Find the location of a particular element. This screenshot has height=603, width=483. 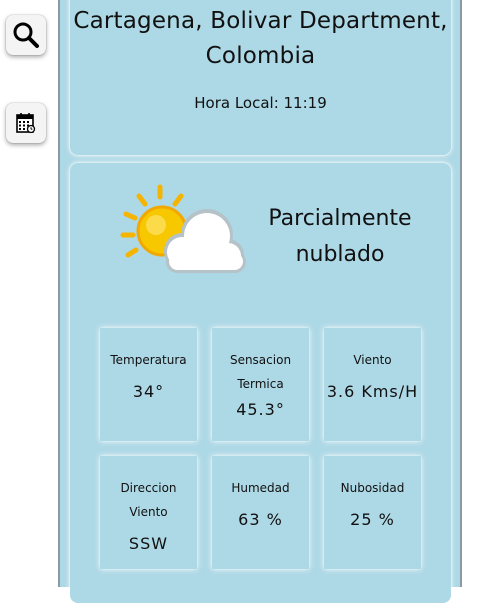

stat-label: Humedad is located at coordinates (260, 488).